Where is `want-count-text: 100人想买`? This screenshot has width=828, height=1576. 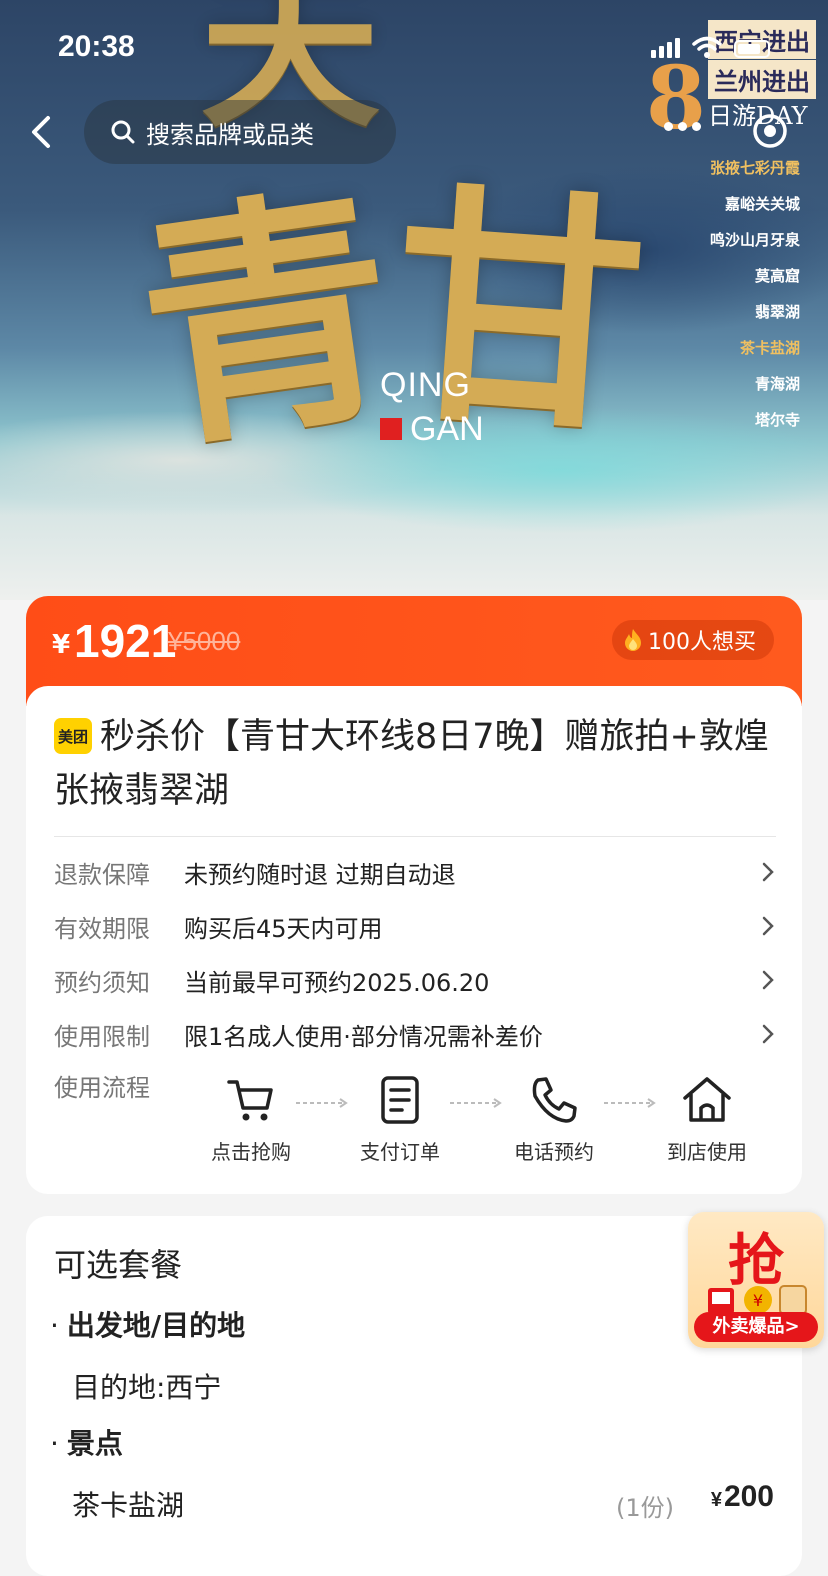 want-count-text: 100人想买 is located at coordinates (702, 642).